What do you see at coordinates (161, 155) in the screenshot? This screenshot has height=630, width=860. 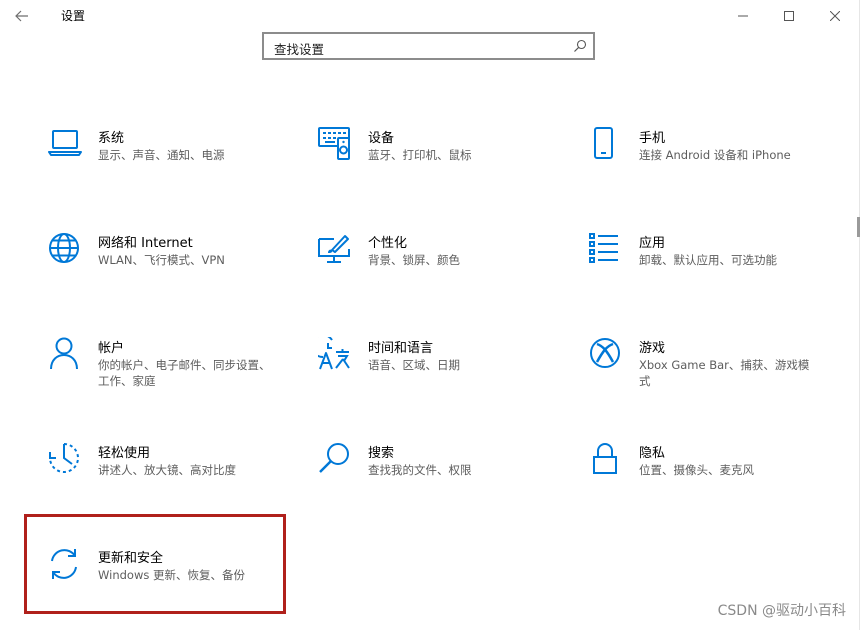 I see `category-description: 显示、声音、通知、电源` at bounding box center [161, 155].